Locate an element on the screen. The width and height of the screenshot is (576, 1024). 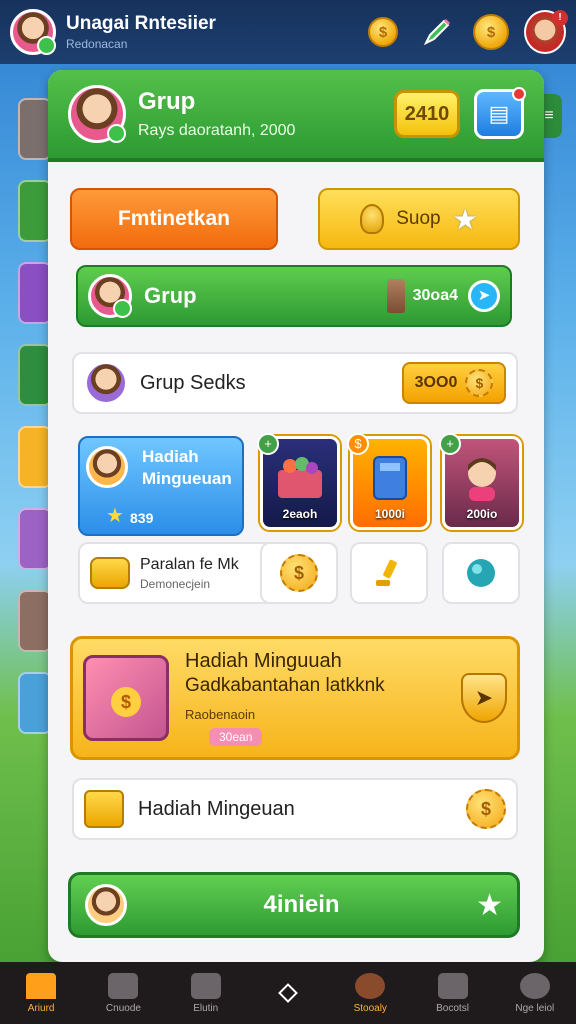
pencil-icon is located at coordinates (436, 32).